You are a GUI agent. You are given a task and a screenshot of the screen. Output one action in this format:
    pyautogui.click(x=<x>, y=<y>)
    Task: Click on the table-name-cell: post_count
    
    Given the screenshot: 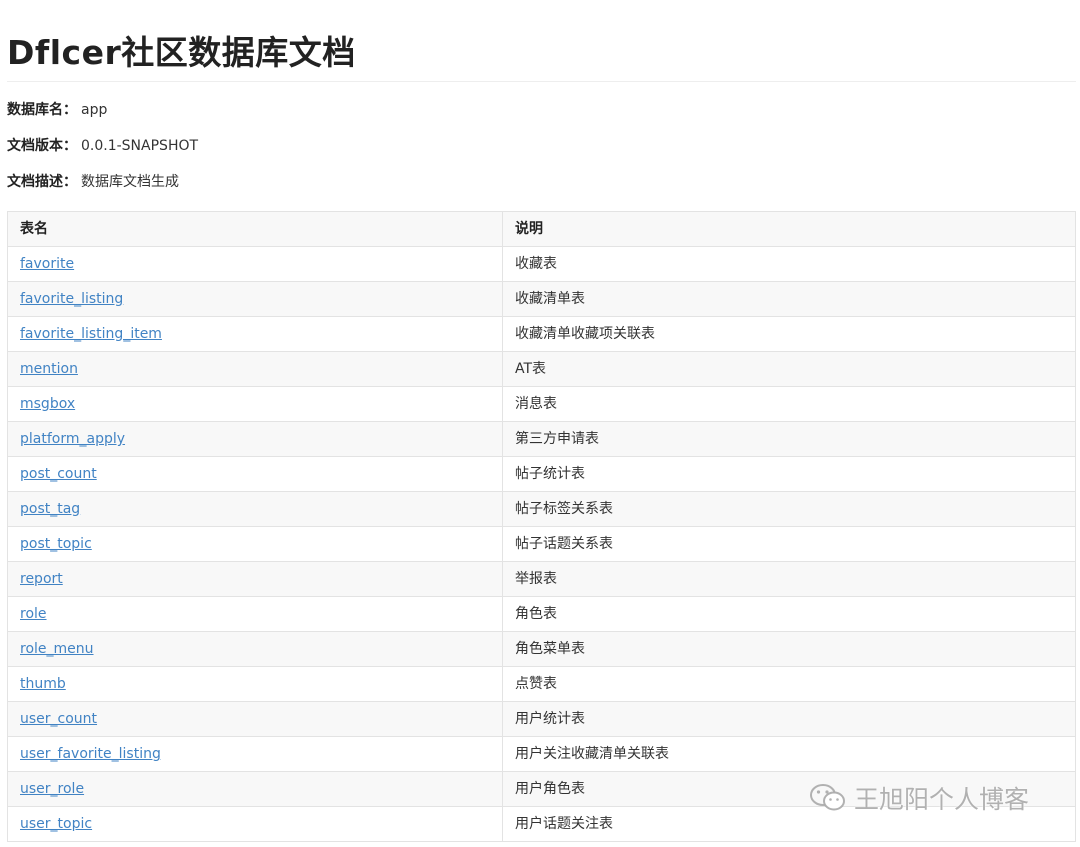 What is the action you would take?
    pyautogui.click(x=255, y=474)
    